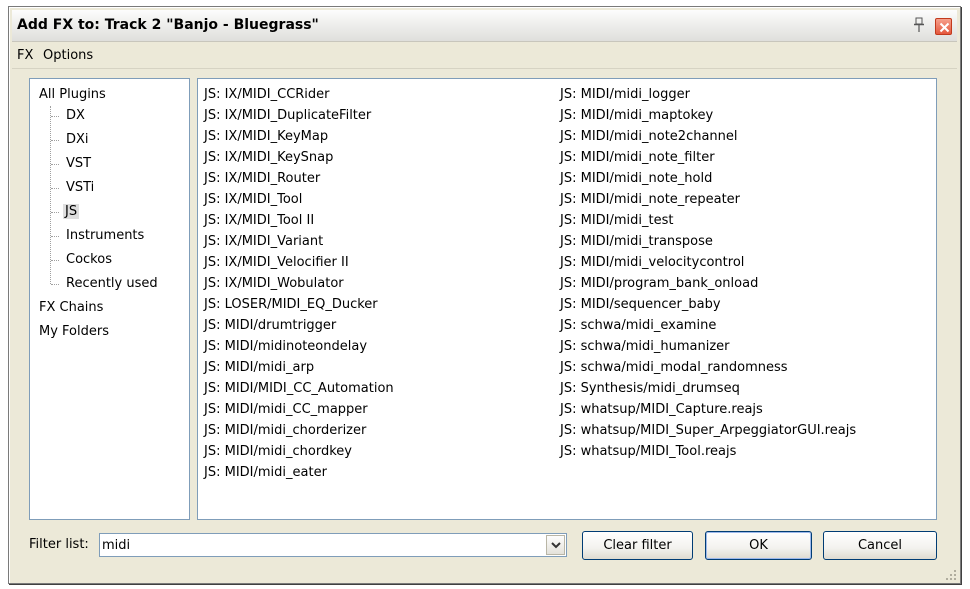 This screenshot has height=589, width=970. I want to click on tree-item-dx: DX, so click(75, 115).